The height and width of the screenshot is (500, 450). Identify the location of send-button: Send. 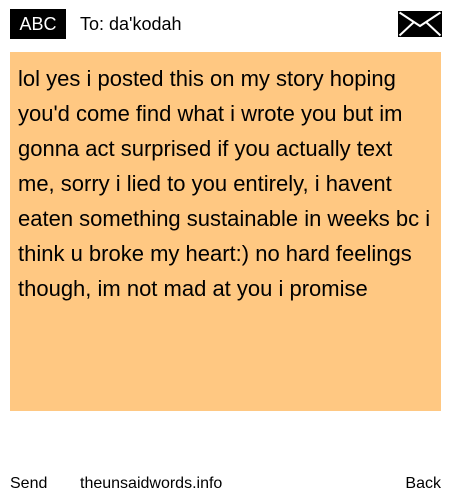
(28, 484).